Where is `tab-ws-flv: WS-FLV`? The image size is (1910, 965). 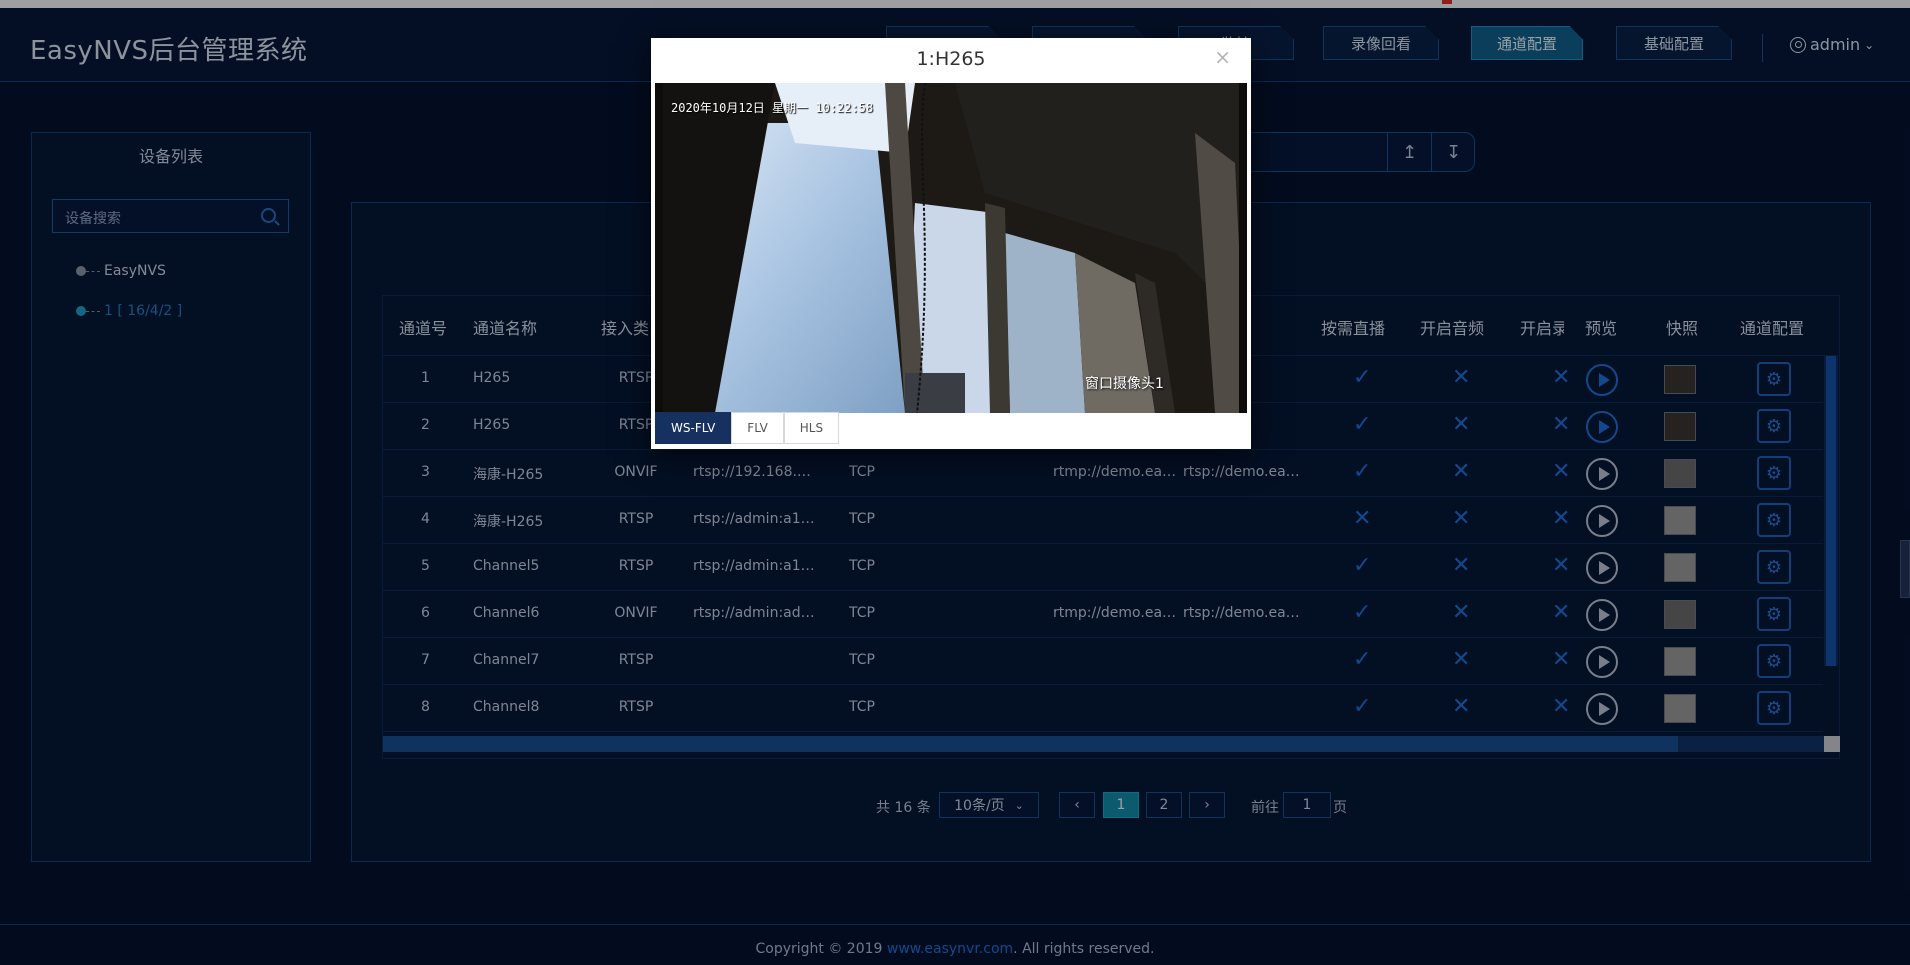
tab-ws-flv: WS-FLV is located at coordinates (693, 428).